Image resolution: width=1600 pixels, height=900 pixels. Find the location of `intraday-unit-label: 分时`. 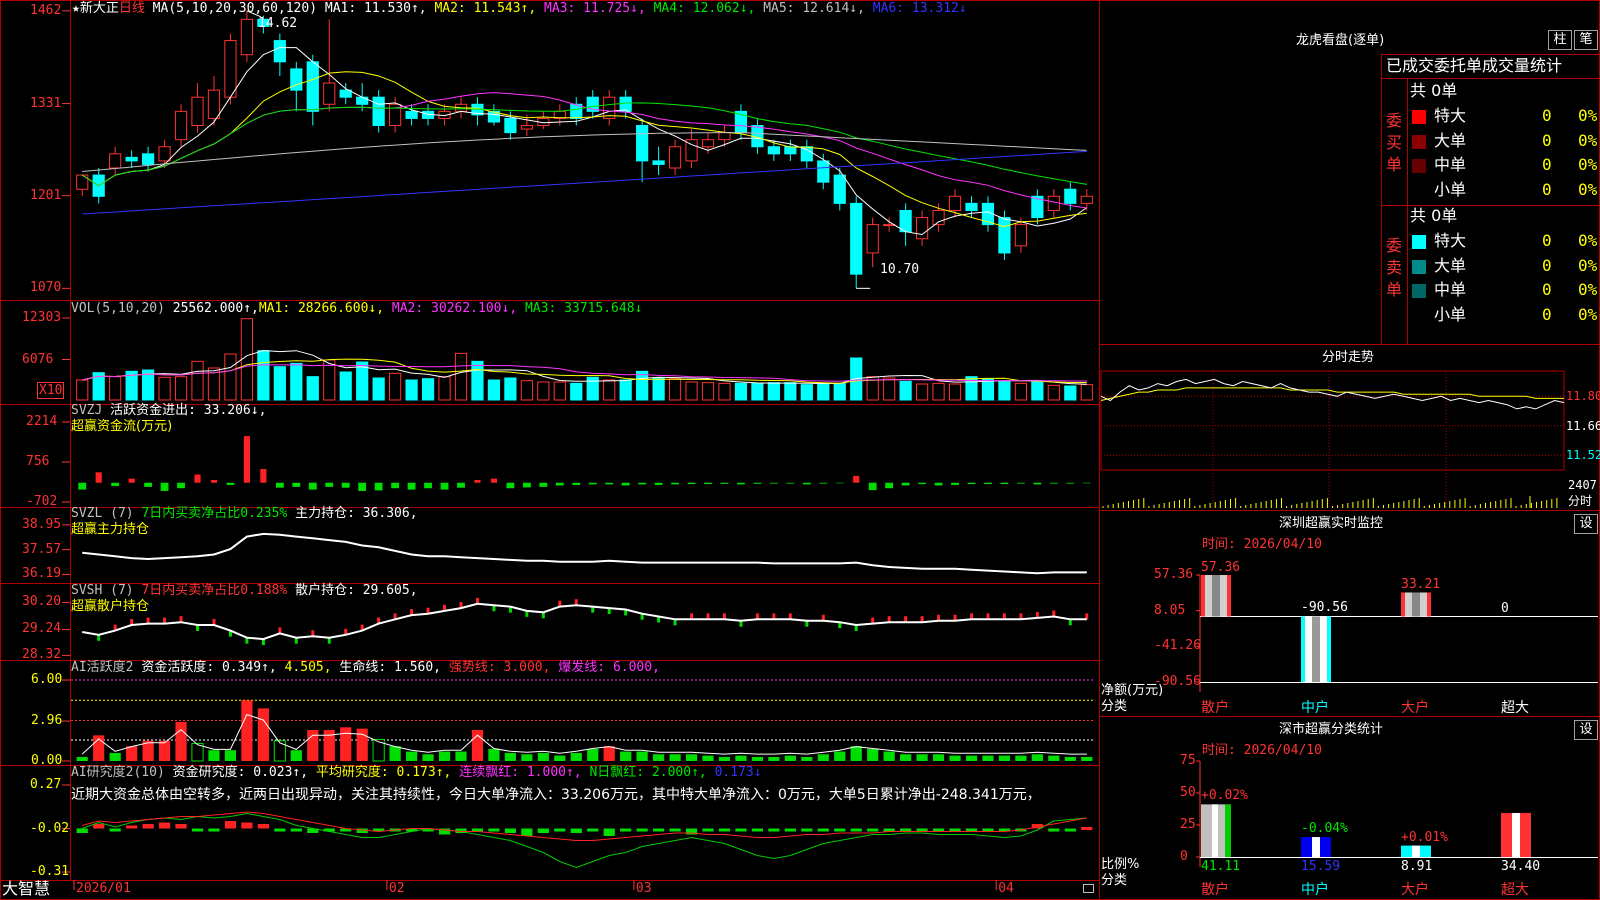

intraday-unit-label: 分时 is located at coordinates (1580, 501).